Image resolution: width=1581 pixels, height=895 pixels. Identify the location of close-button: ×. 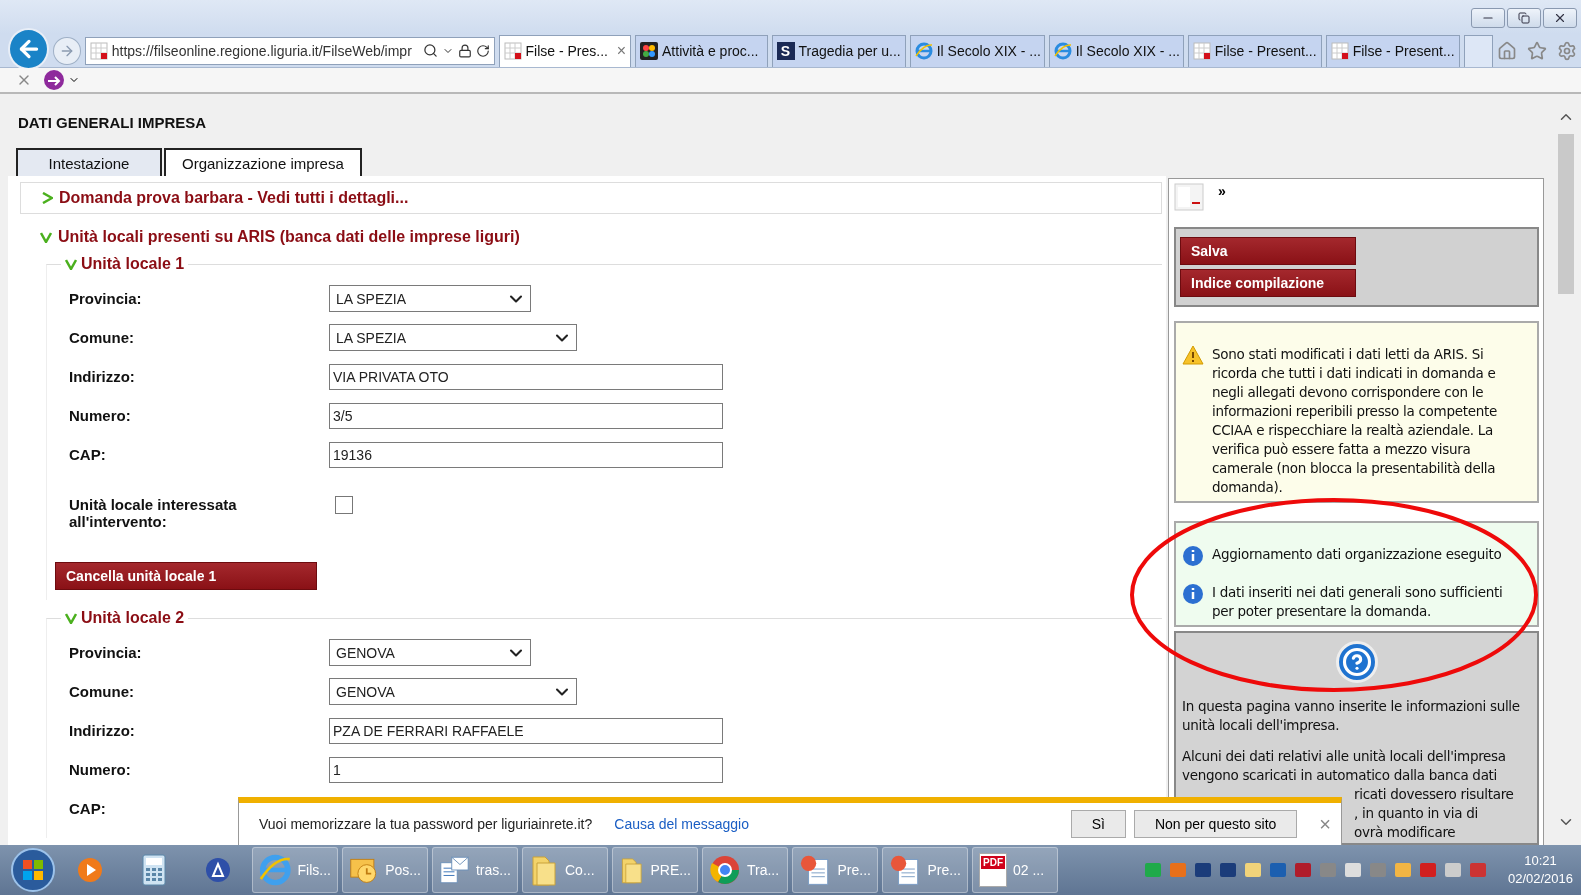
(1325, 824).